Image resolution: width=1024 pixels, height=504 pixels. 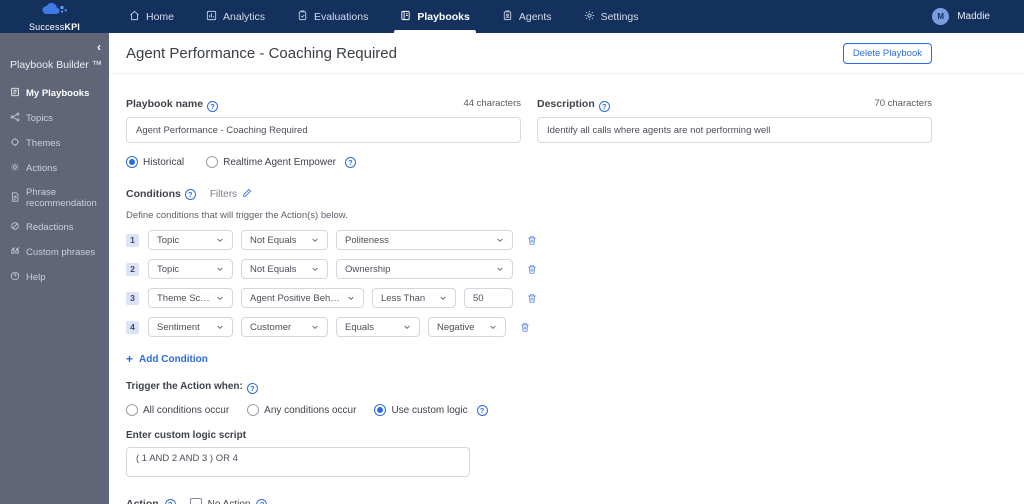 I want to click on no-action-help-icon: ?, so click(x=262, y=501).